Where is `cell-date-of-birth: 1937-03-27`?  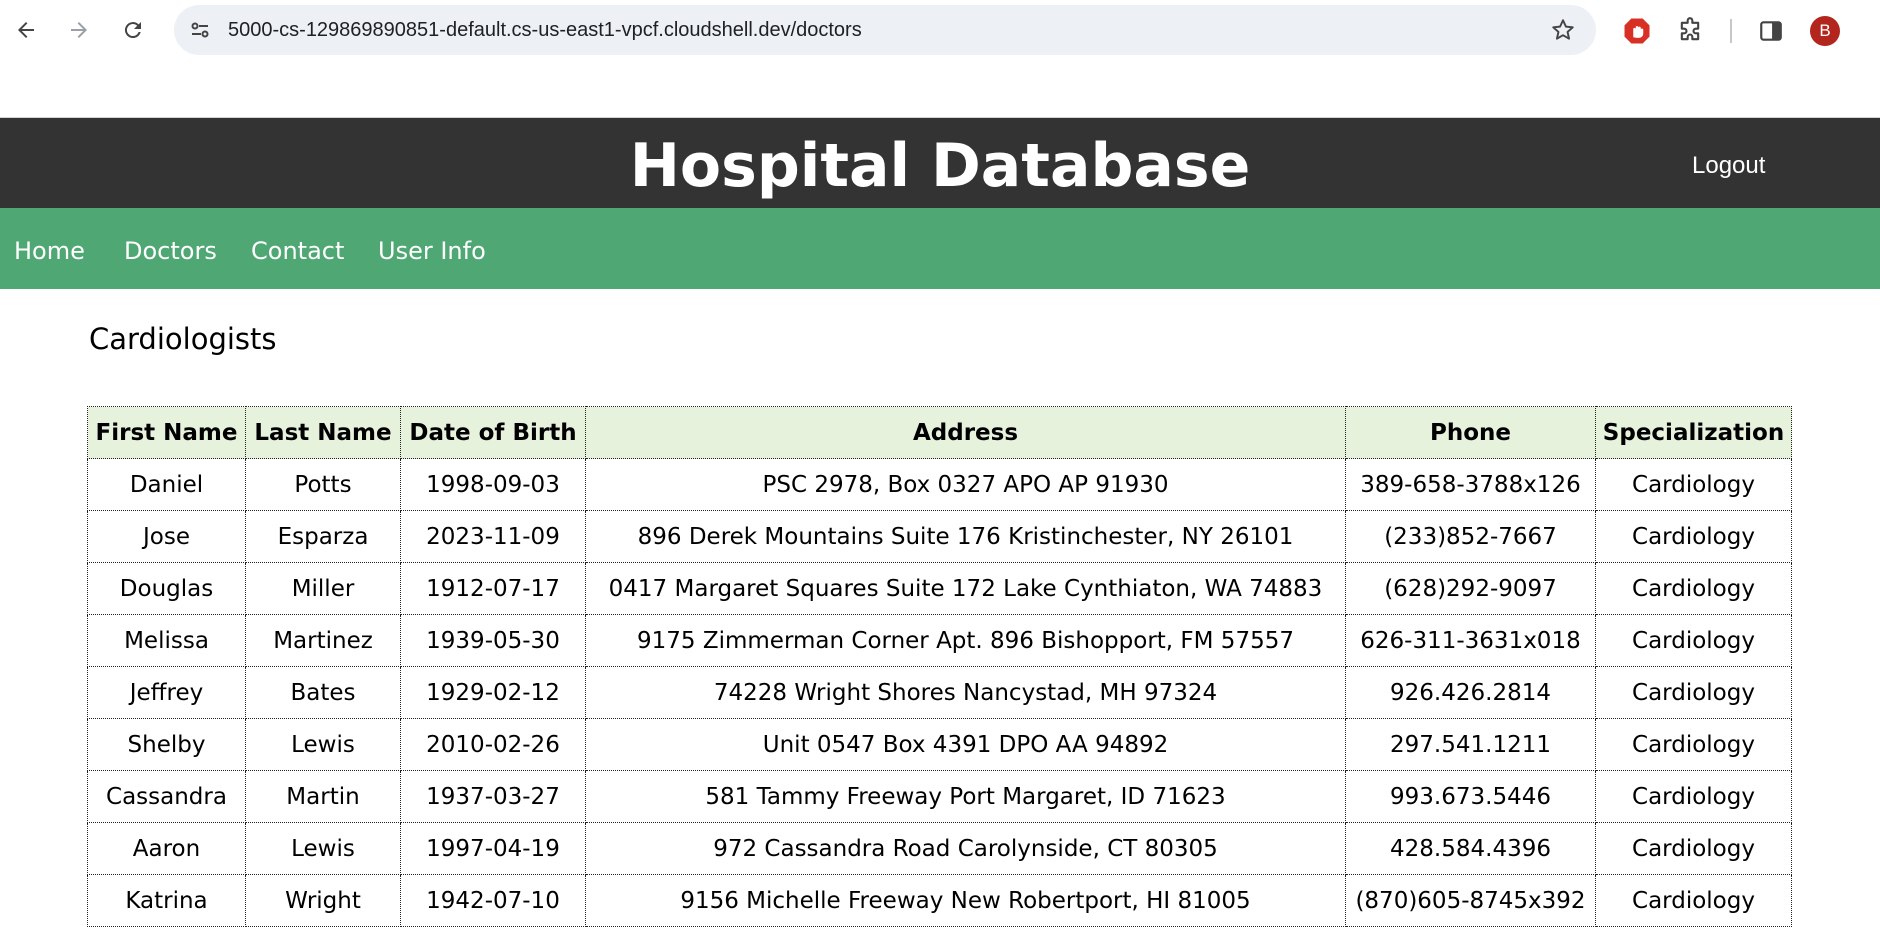
cell-date-of-birth: 1937-03-27 is located at coordinates (493, 796).